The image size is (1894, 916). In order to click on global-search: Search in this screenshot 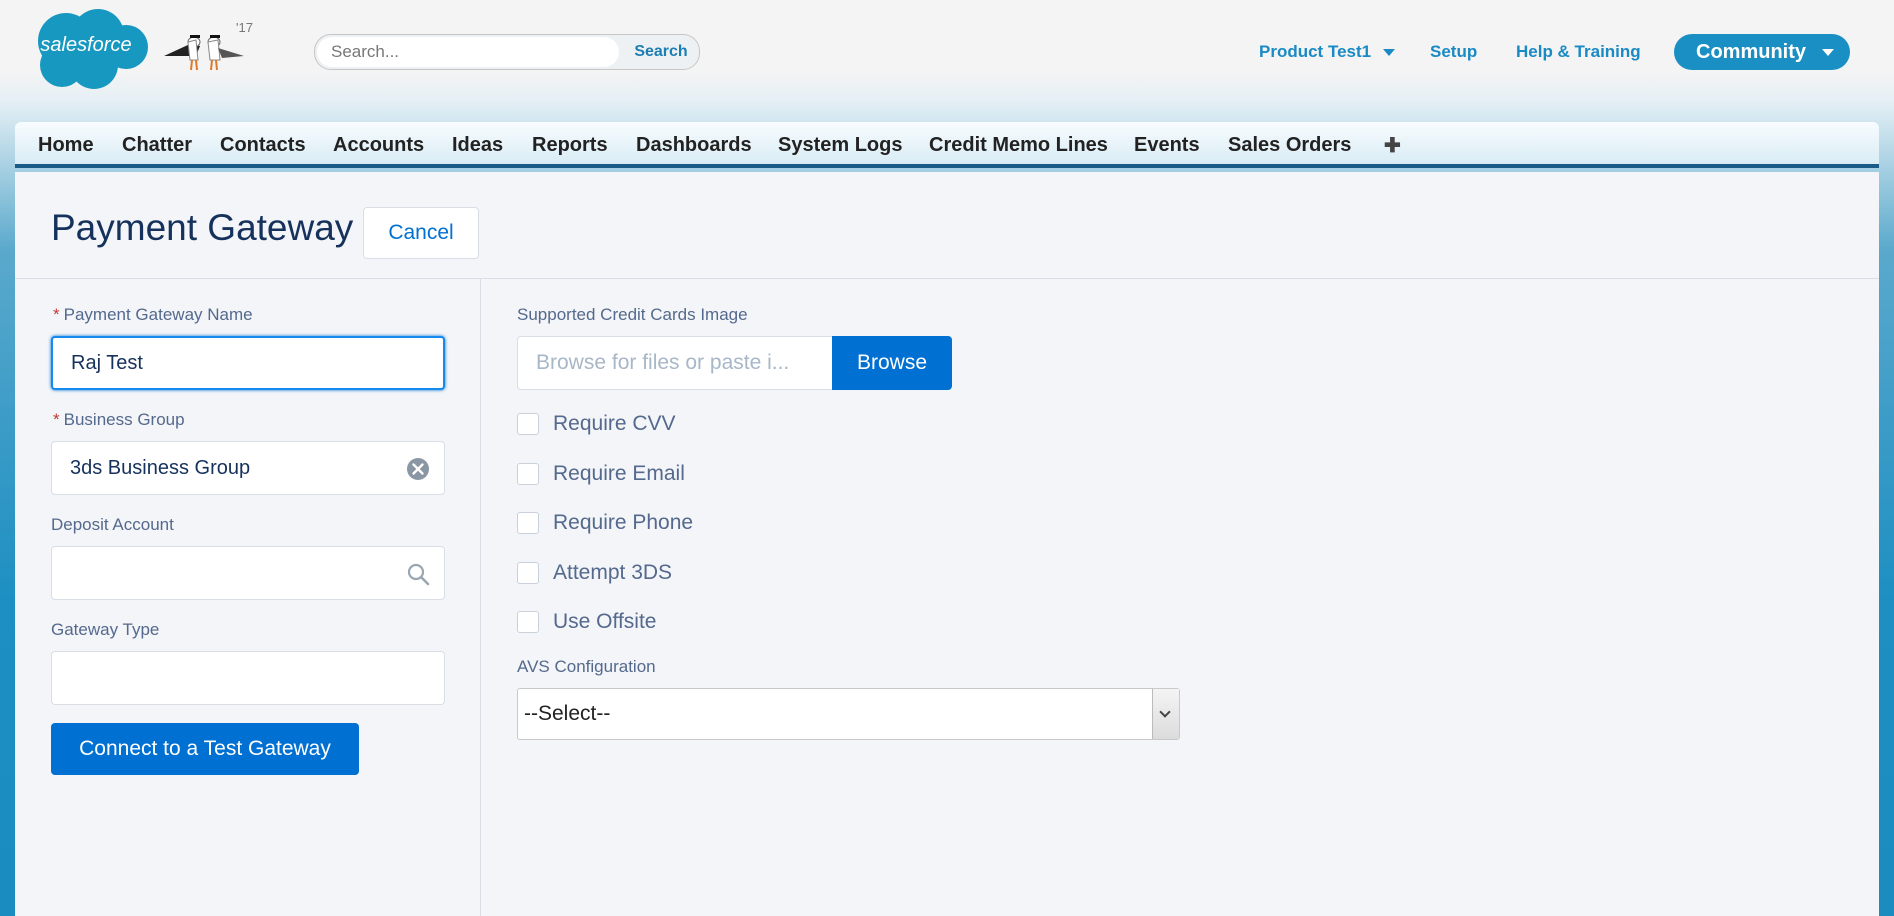, I will do `click(507, 52)`.